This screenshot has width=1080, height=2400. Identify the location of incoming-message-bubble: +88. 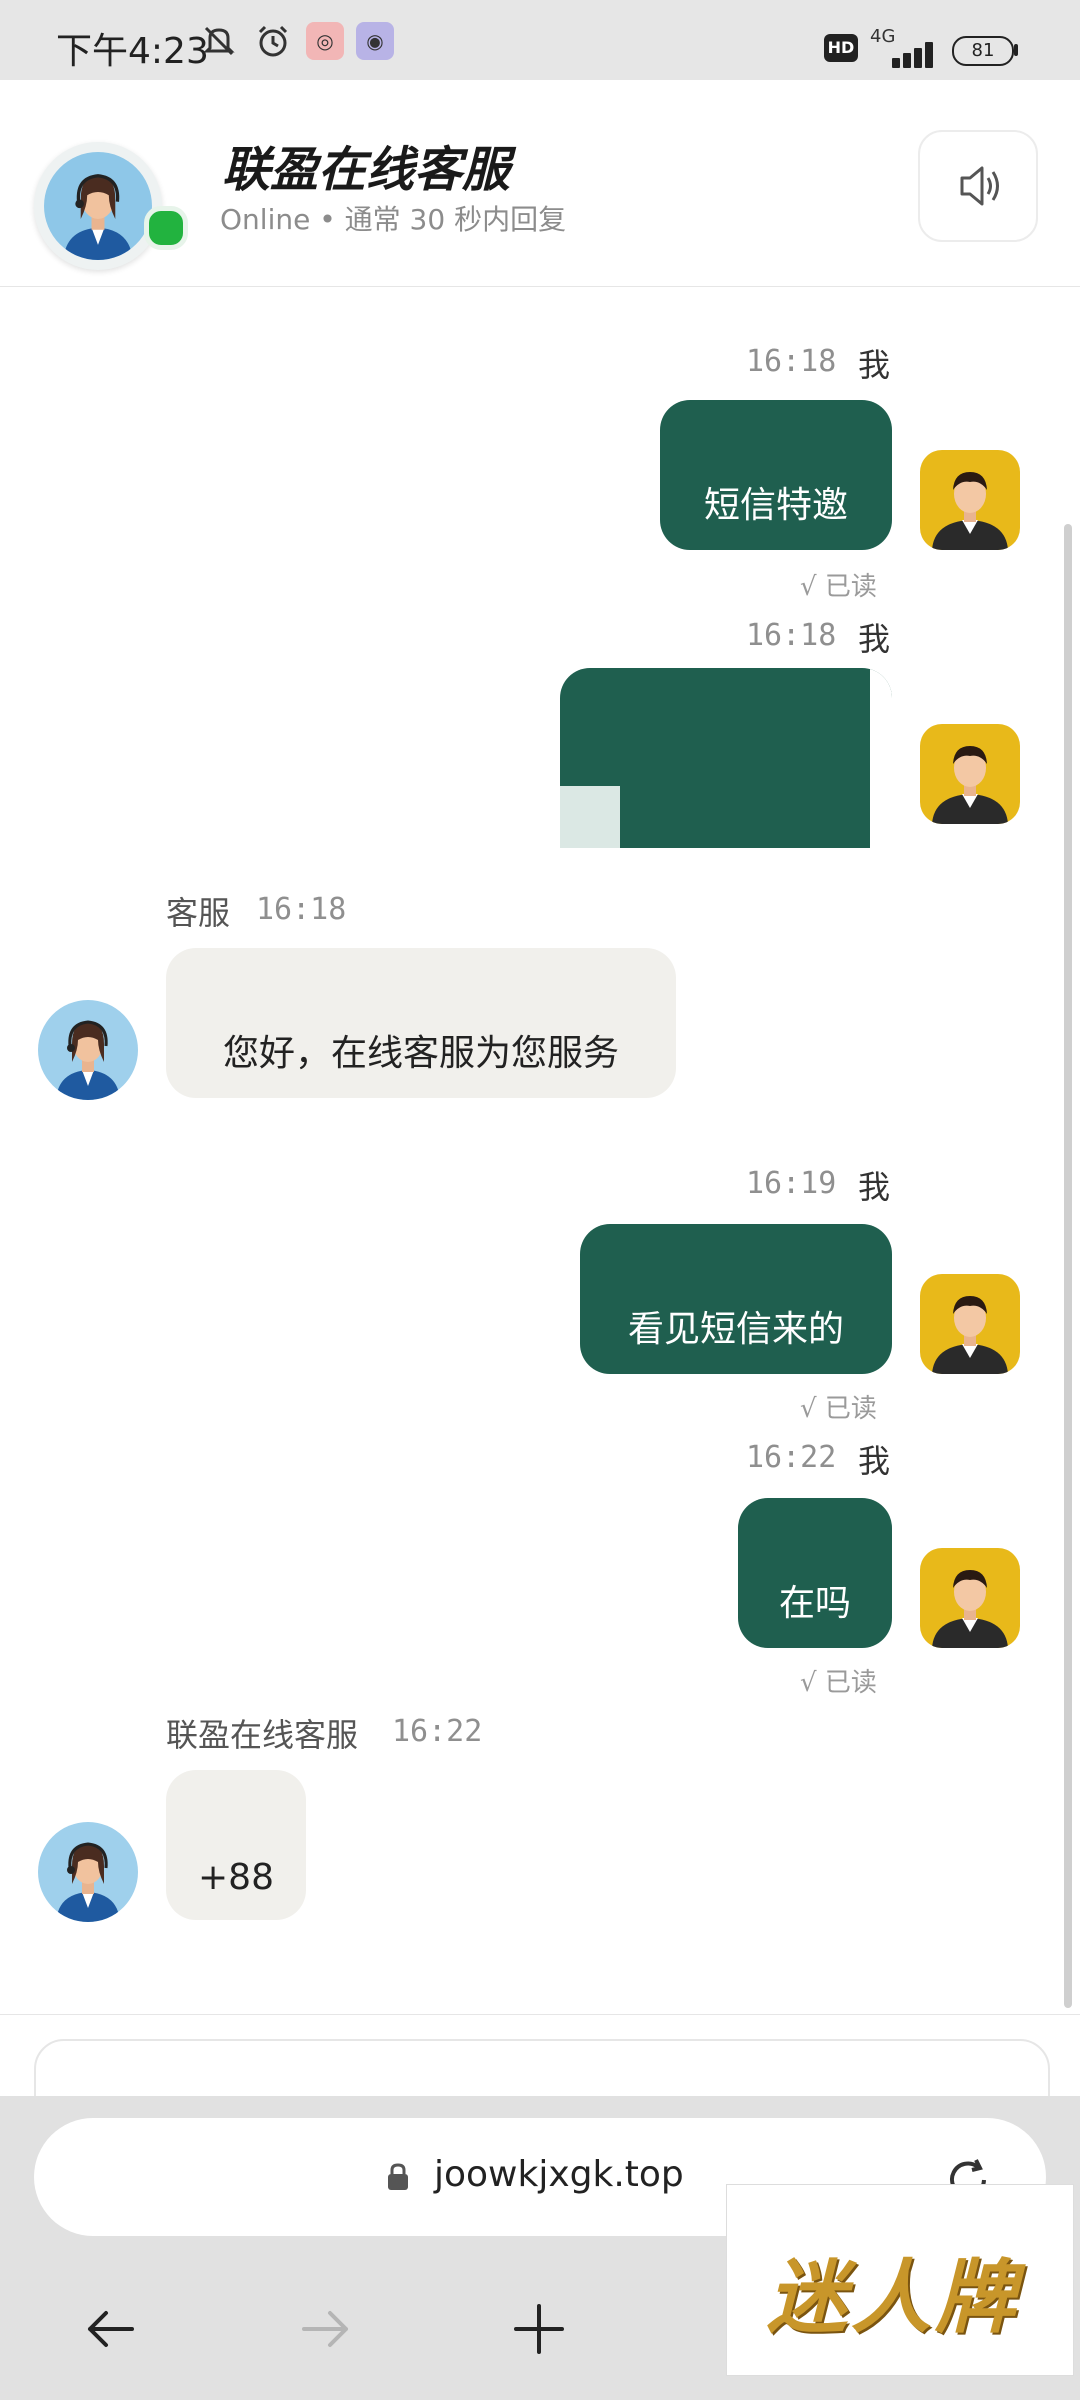
(236, 1845).